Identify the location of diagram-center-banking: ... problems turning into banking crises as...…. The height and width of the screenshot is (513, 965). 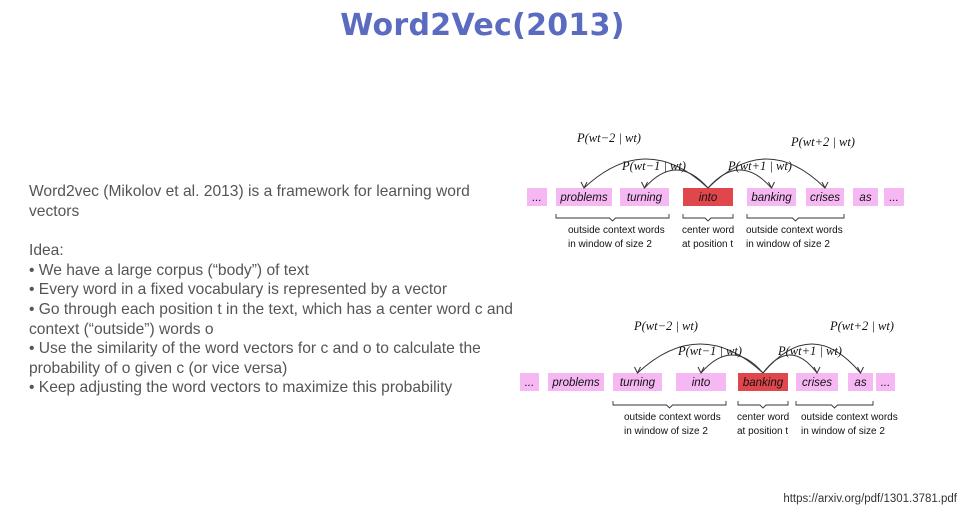
(709, 378).